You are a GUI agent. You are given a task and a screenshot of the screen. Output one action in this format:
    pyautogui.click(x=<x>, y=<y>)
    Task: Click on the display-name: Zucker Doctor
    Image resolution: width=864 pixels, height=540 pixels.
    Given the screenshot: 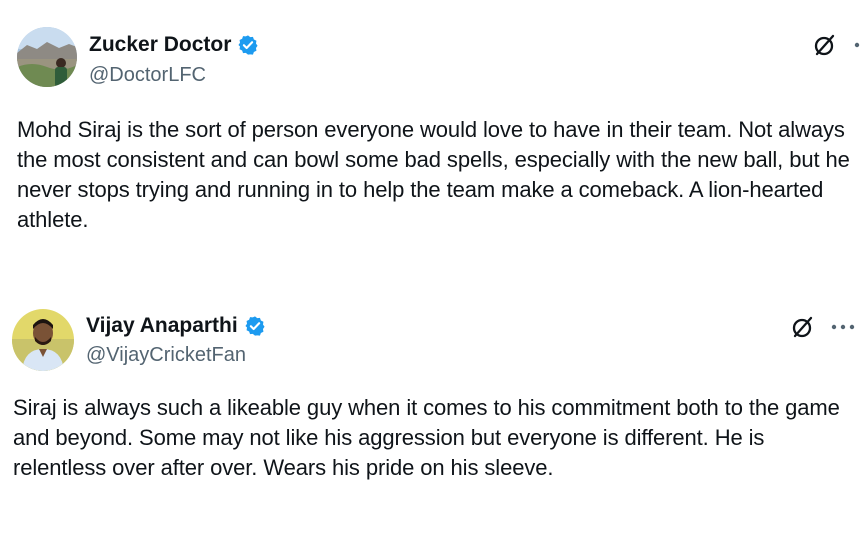 What is the action you would take?
    pyautogui.click(x=160, y=45)
    